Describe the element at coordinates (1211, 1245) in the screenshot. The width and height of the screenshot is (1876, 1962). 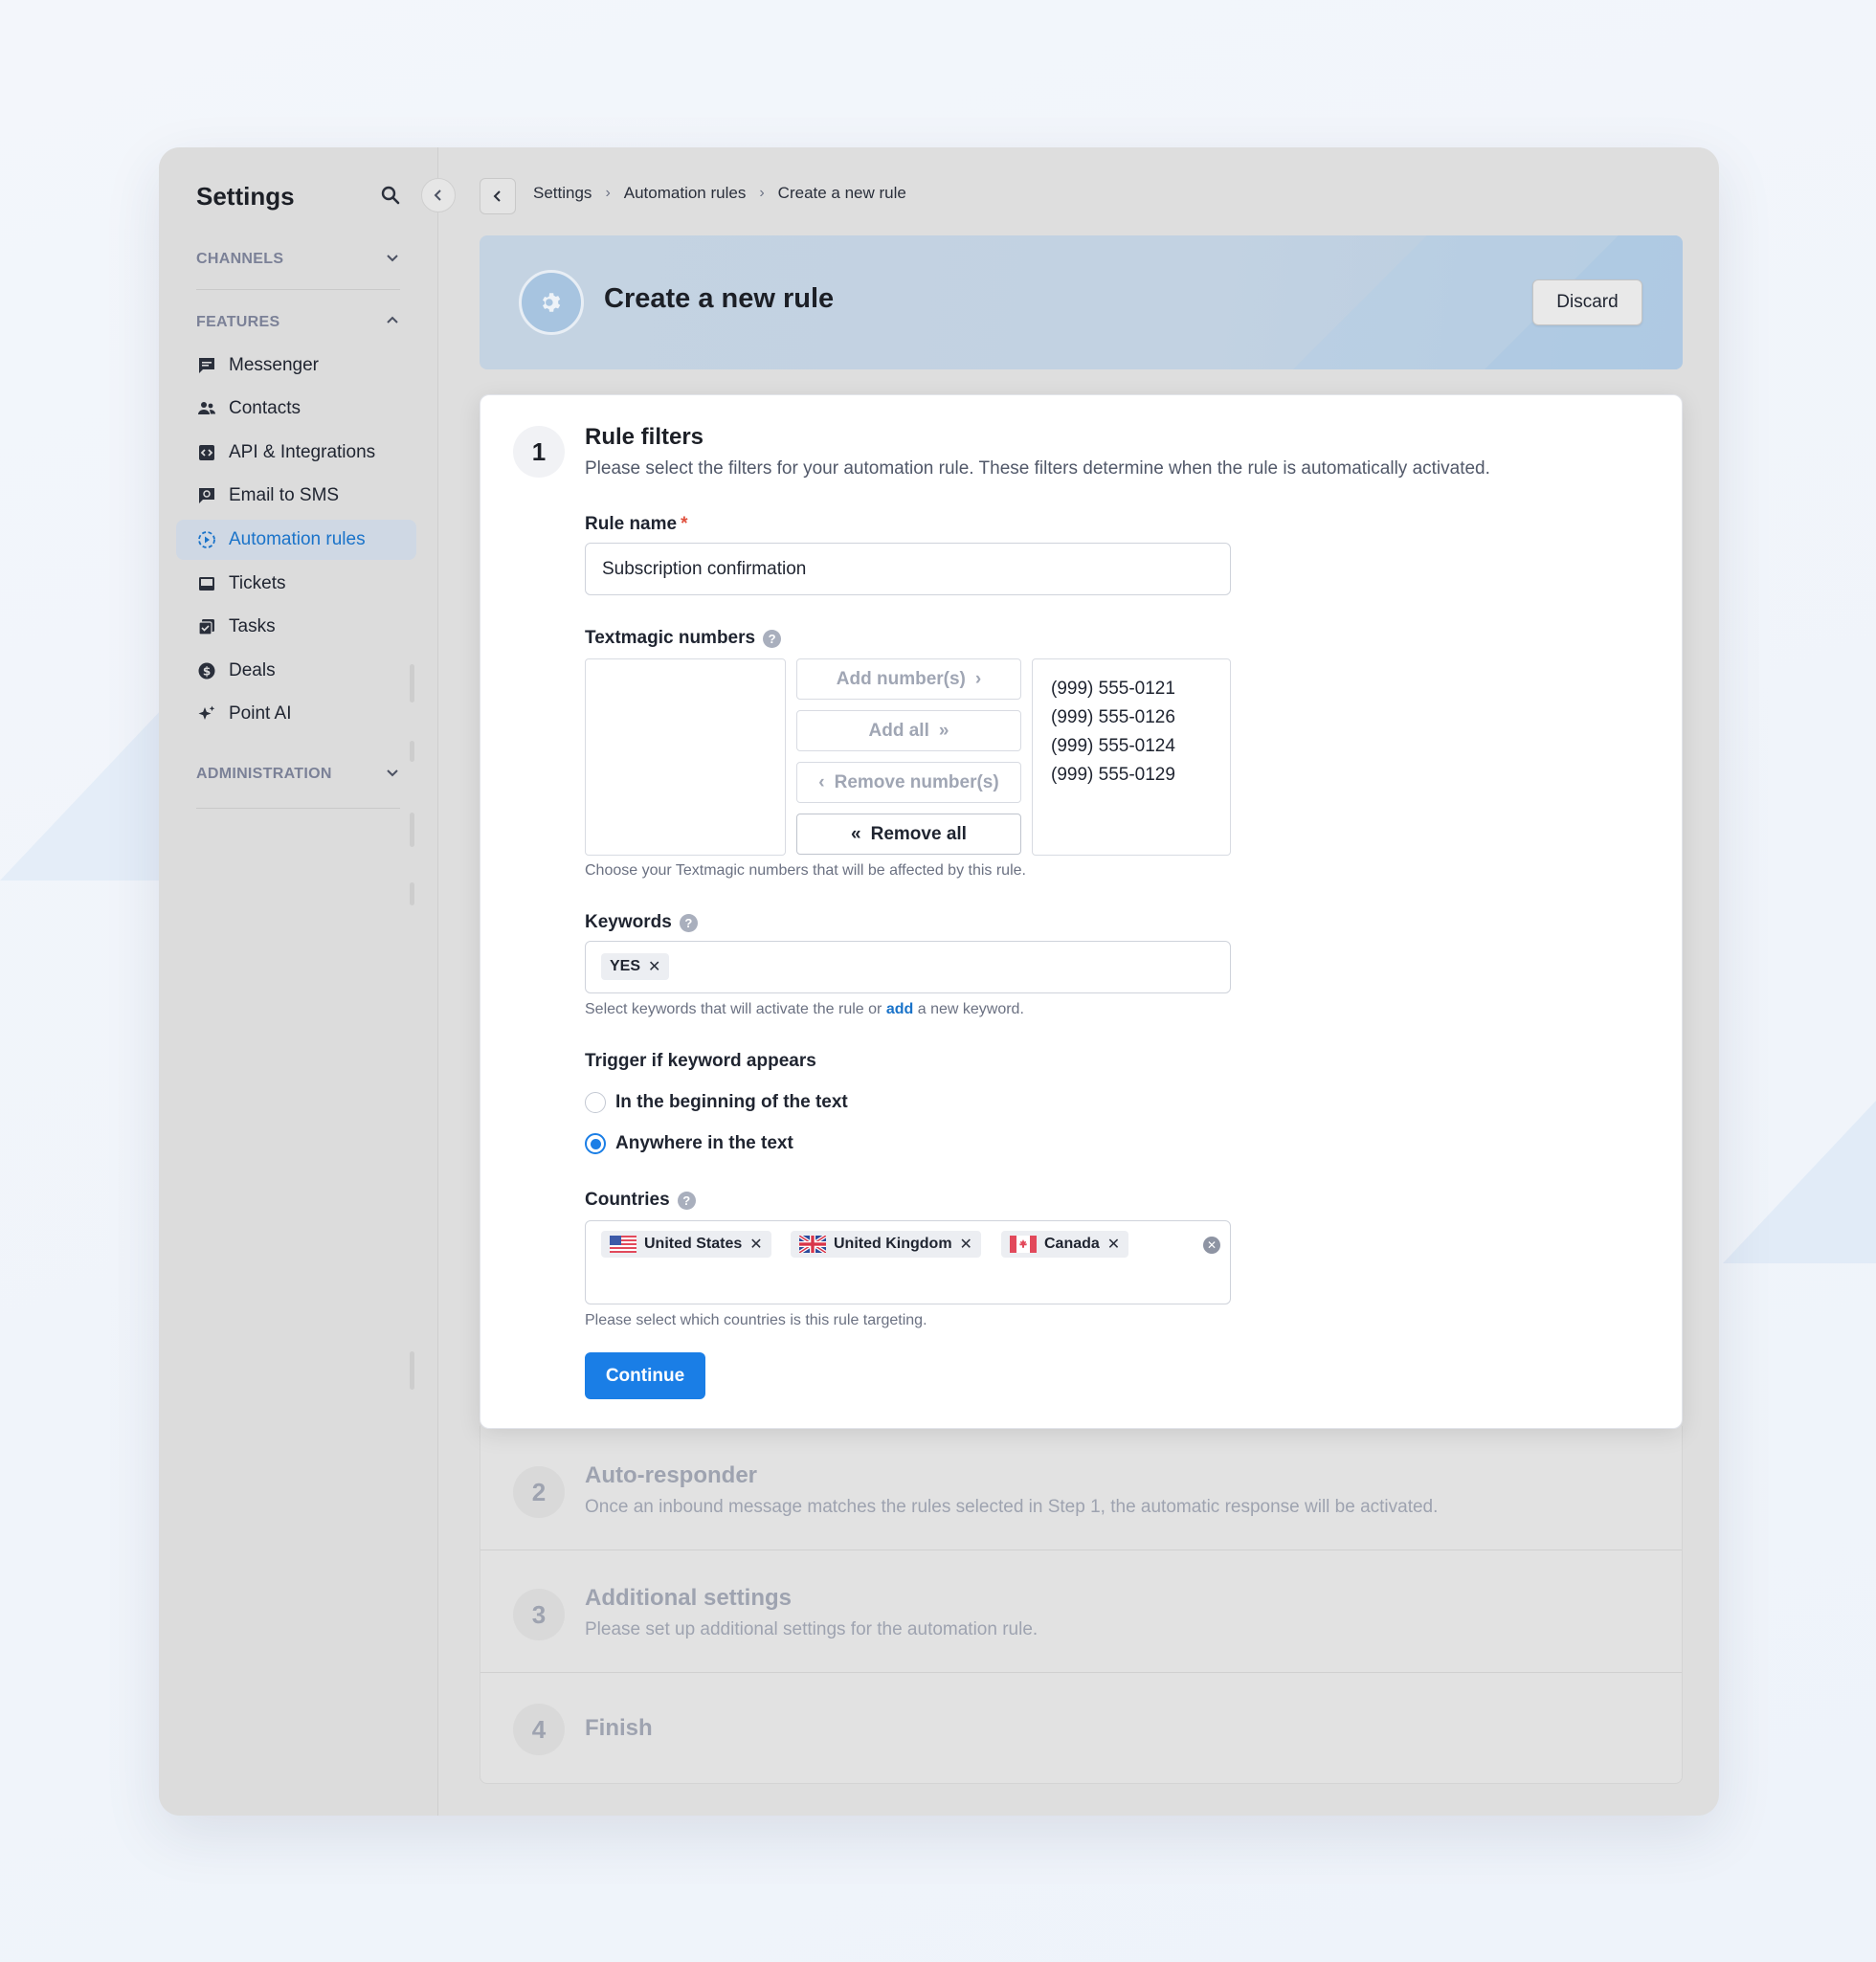
I see `clear-all-icon: ✕` at that location.